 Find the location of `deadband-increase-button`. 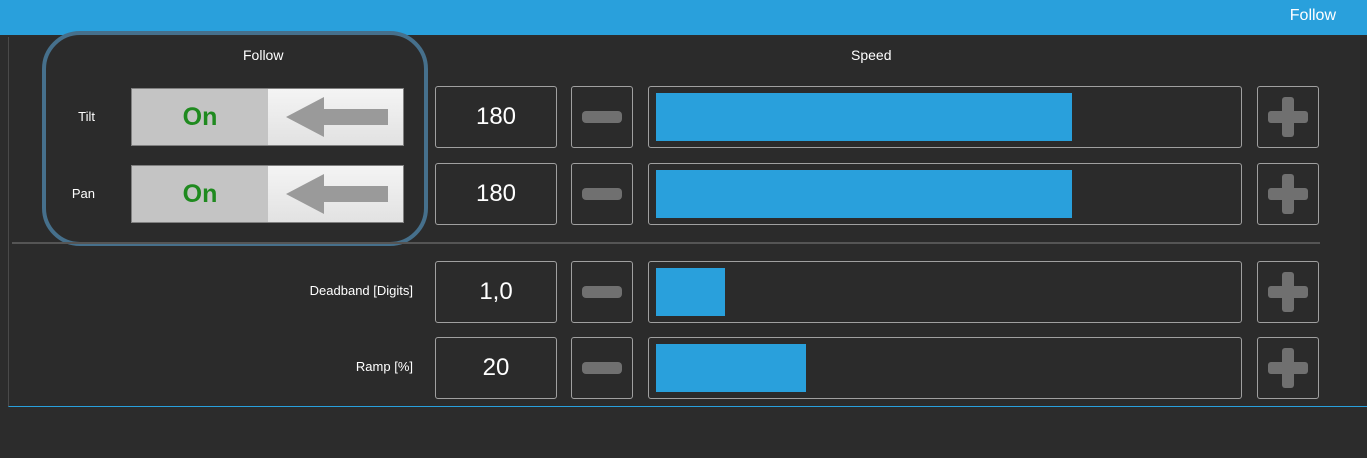

deadband-increase-button is located at coordinates (1288, 292).